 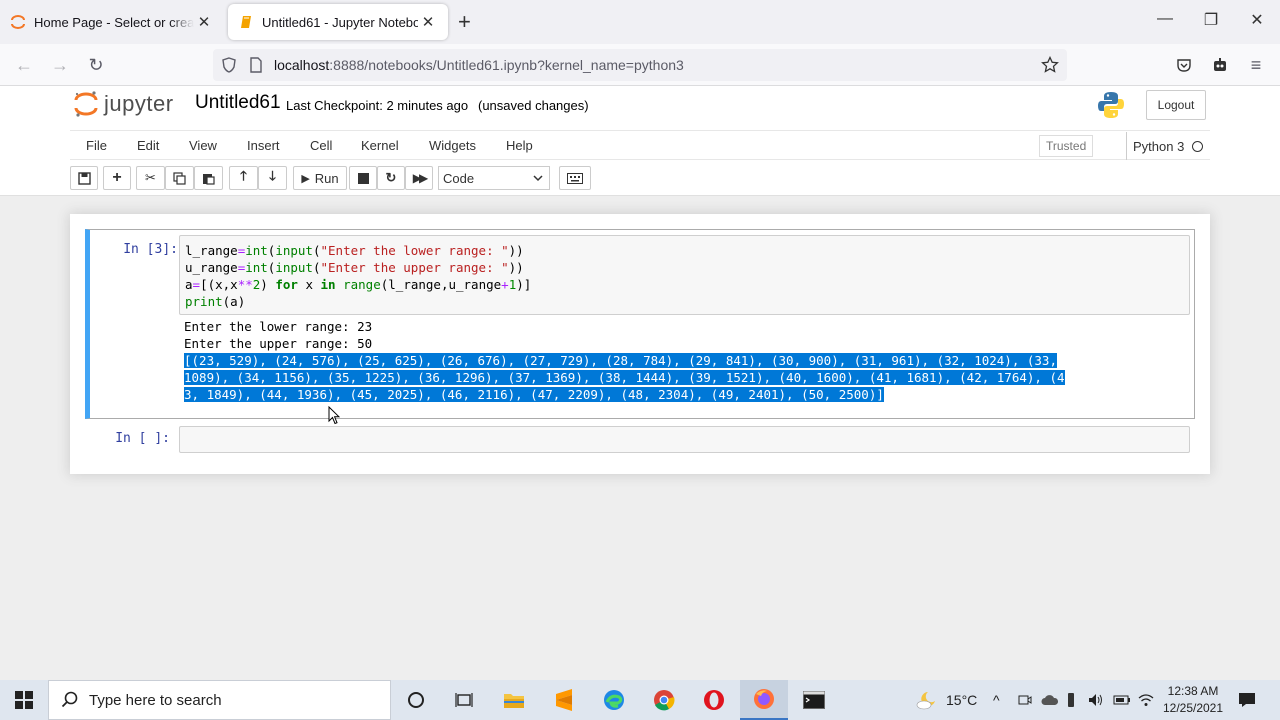 I want to click on interrupt-button, so click(x=363, y=178).